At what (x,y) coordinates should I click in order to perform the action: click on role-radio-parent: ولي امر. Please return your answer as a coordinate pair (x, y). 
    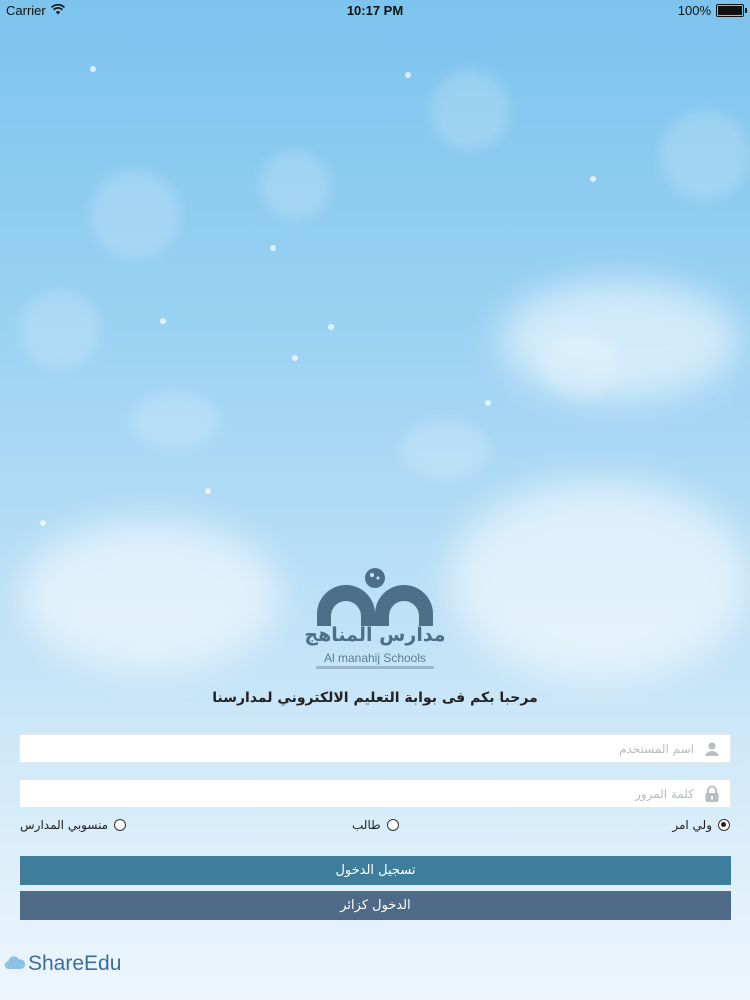
    Looking at the image, I should click on (701, 825).